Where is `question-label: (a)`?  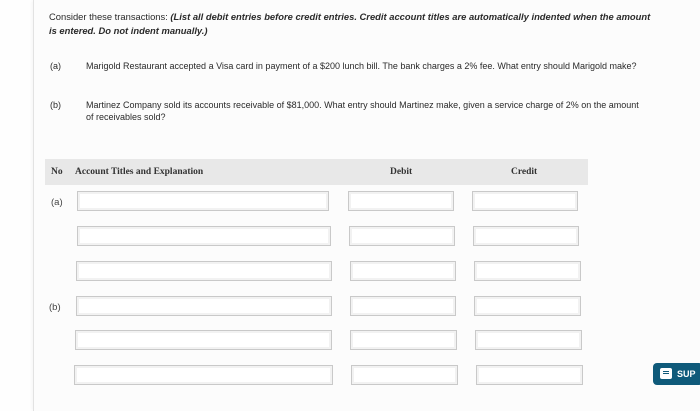 question-label: (a) is located at coordinates (55, 66).